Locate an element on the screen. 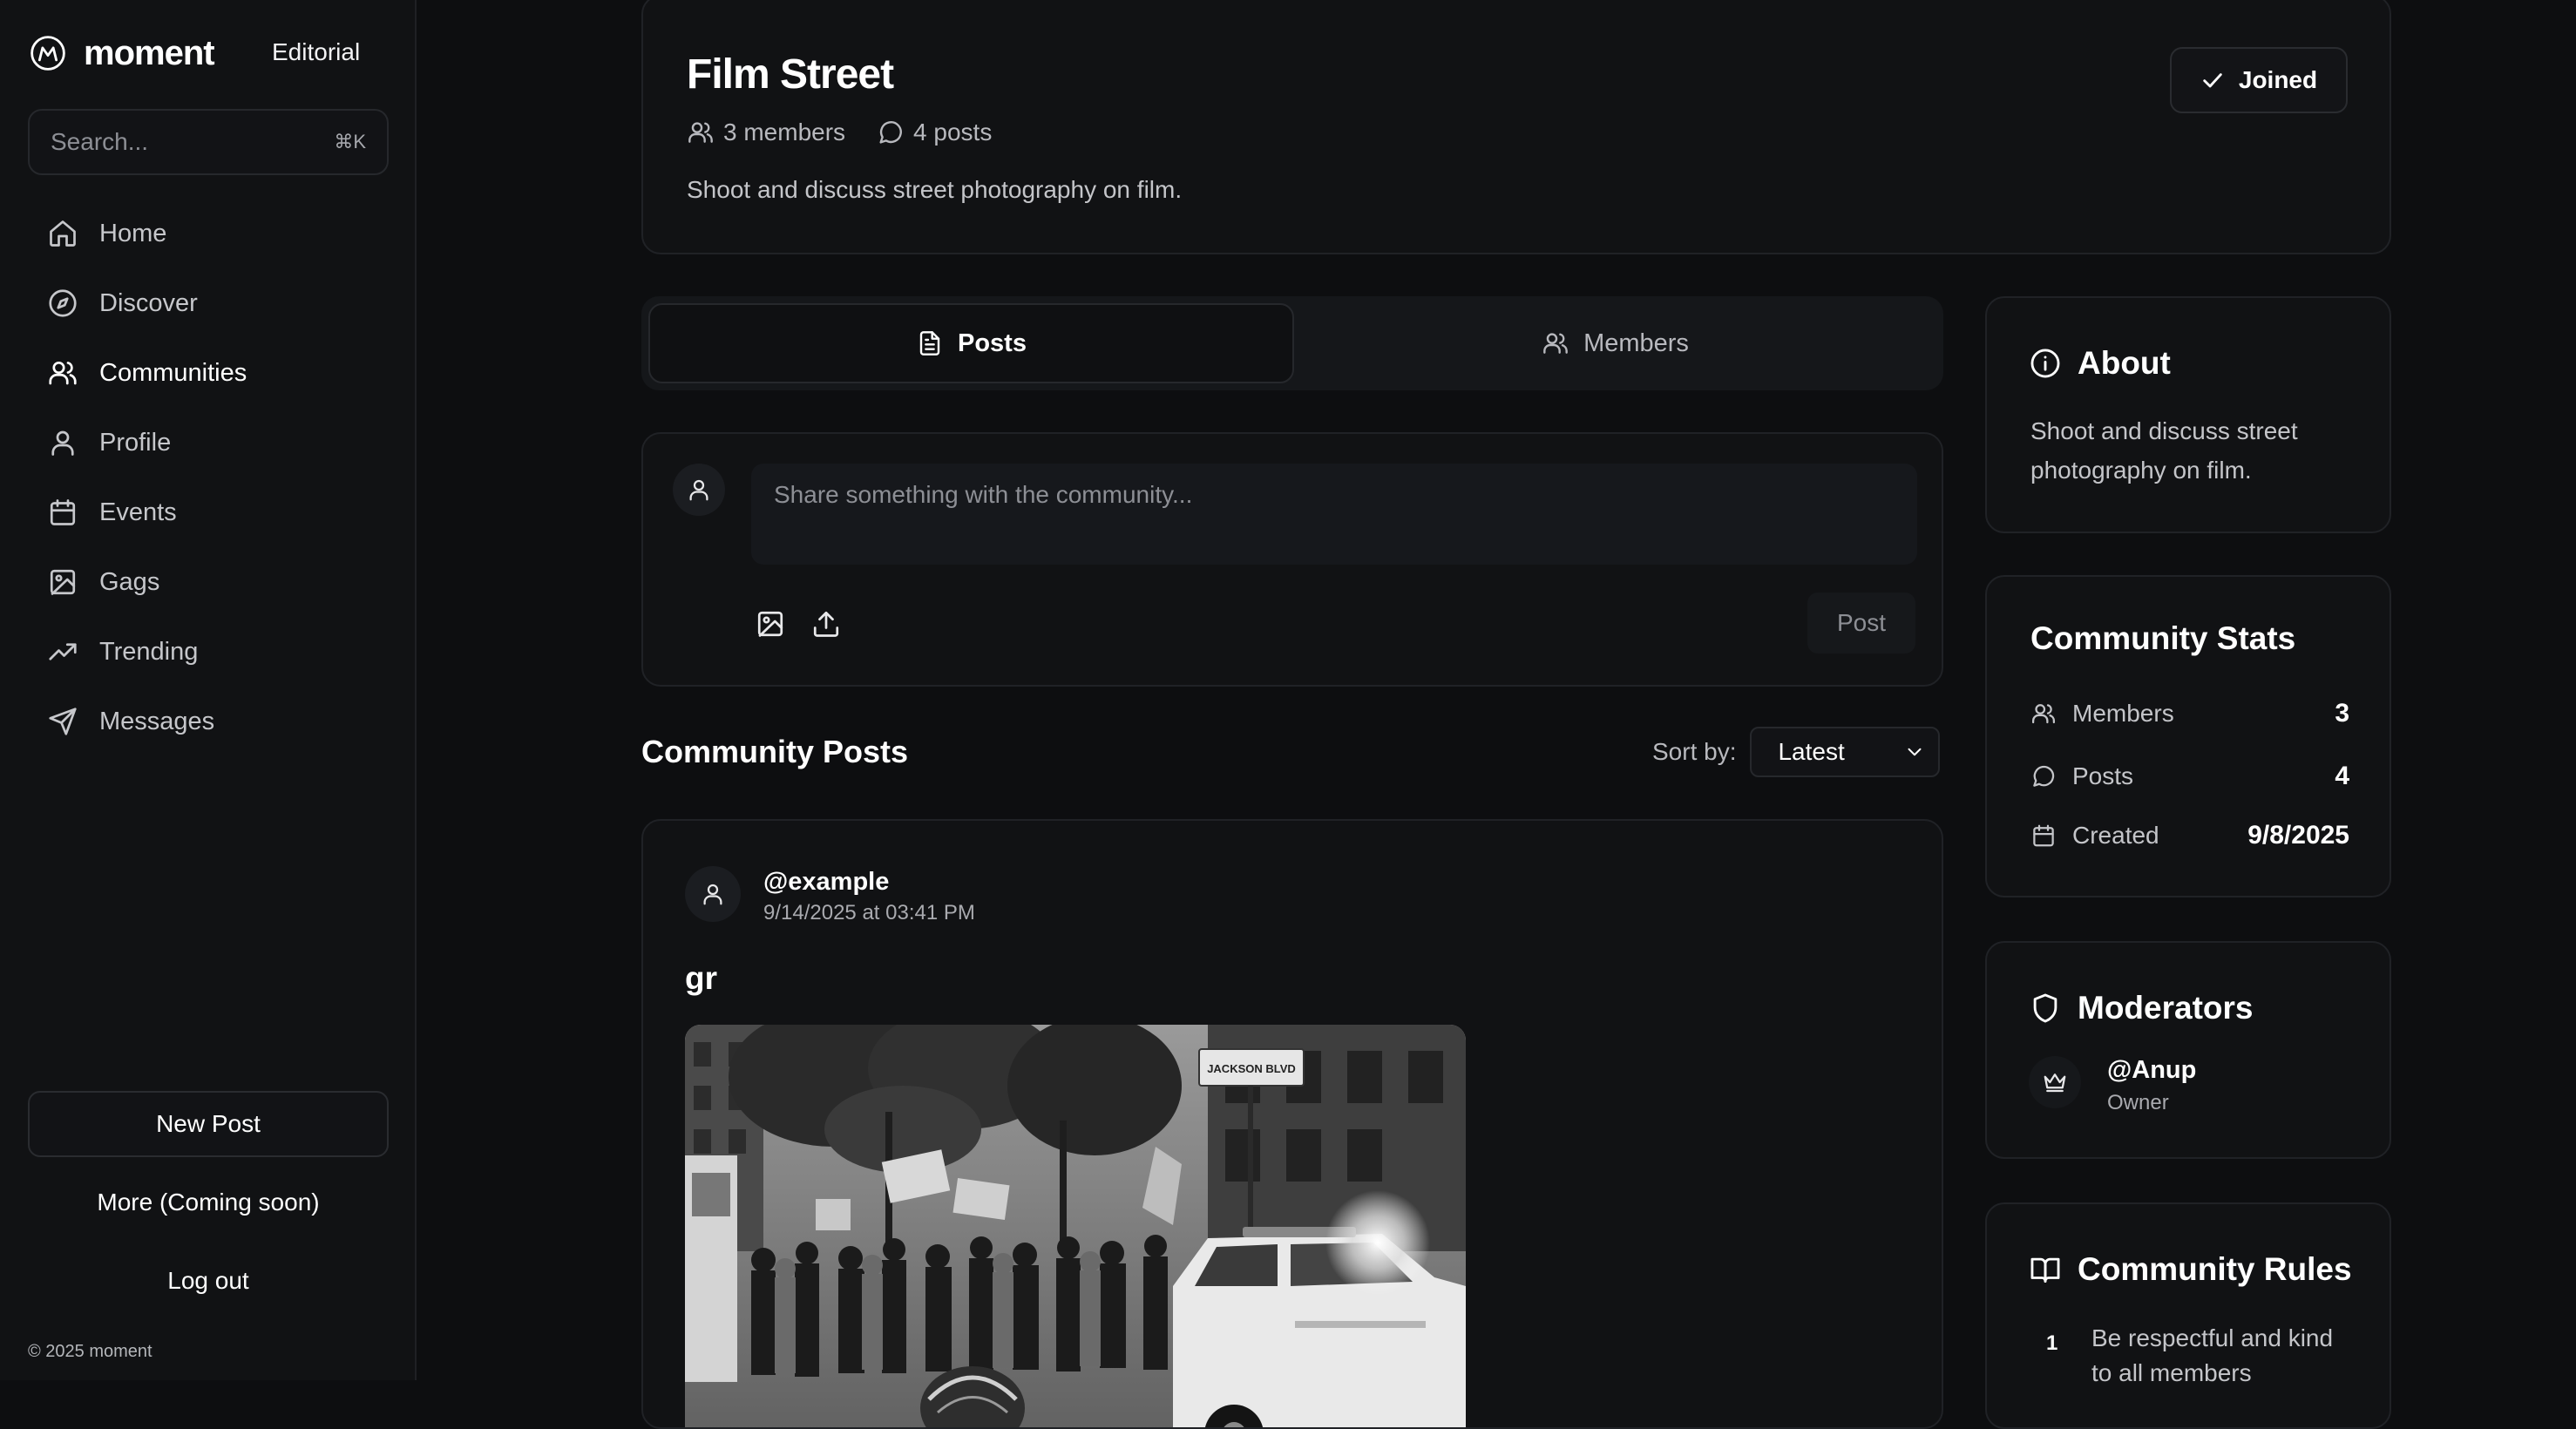 Image resolution: width=2576 pixels, height=1429 pixels. stat-label: Members is located at coordinates (2123, 714).